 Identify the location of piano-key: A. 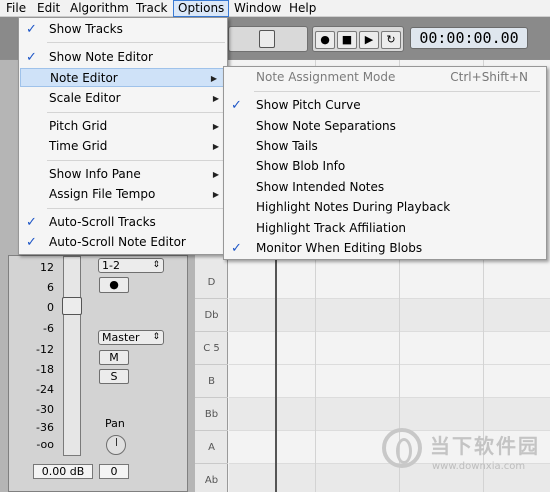
(211, 447).